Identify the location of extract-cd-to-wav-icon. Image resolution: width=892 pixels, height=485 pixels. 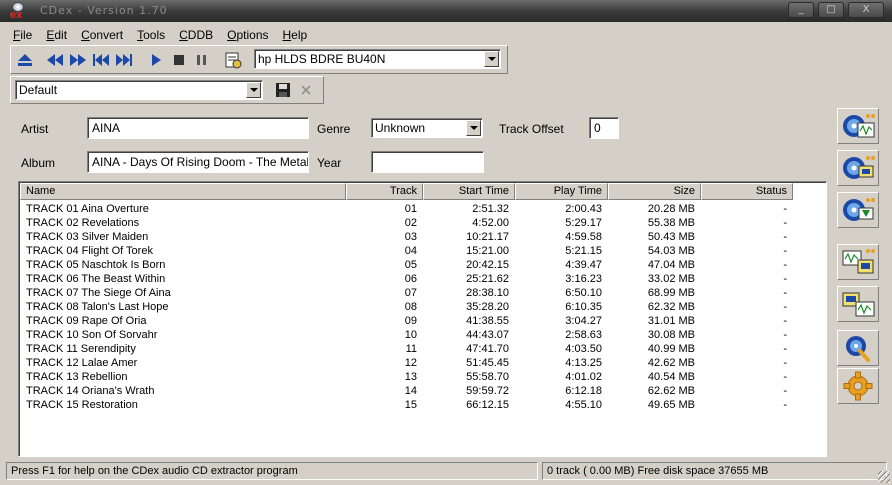
(859, 126).